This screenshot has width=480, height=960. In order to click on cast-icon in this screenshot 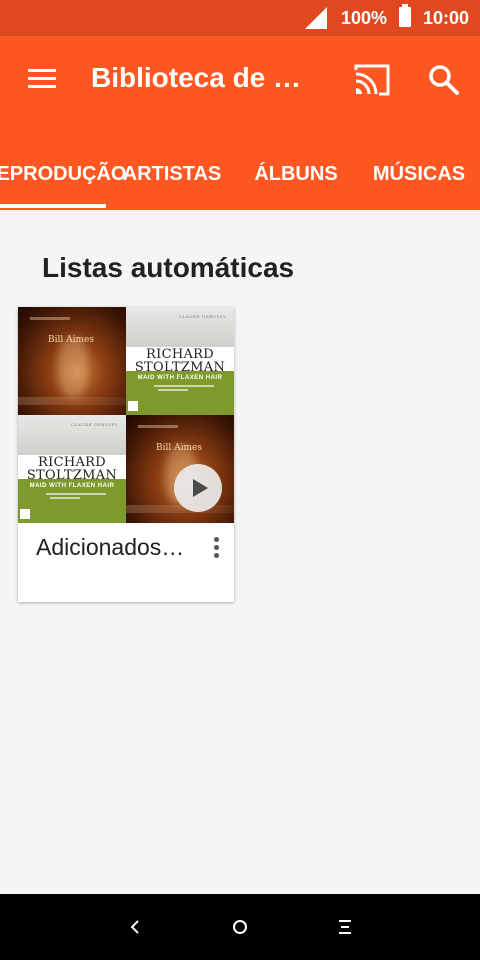, I will do `click(372, 80)`.